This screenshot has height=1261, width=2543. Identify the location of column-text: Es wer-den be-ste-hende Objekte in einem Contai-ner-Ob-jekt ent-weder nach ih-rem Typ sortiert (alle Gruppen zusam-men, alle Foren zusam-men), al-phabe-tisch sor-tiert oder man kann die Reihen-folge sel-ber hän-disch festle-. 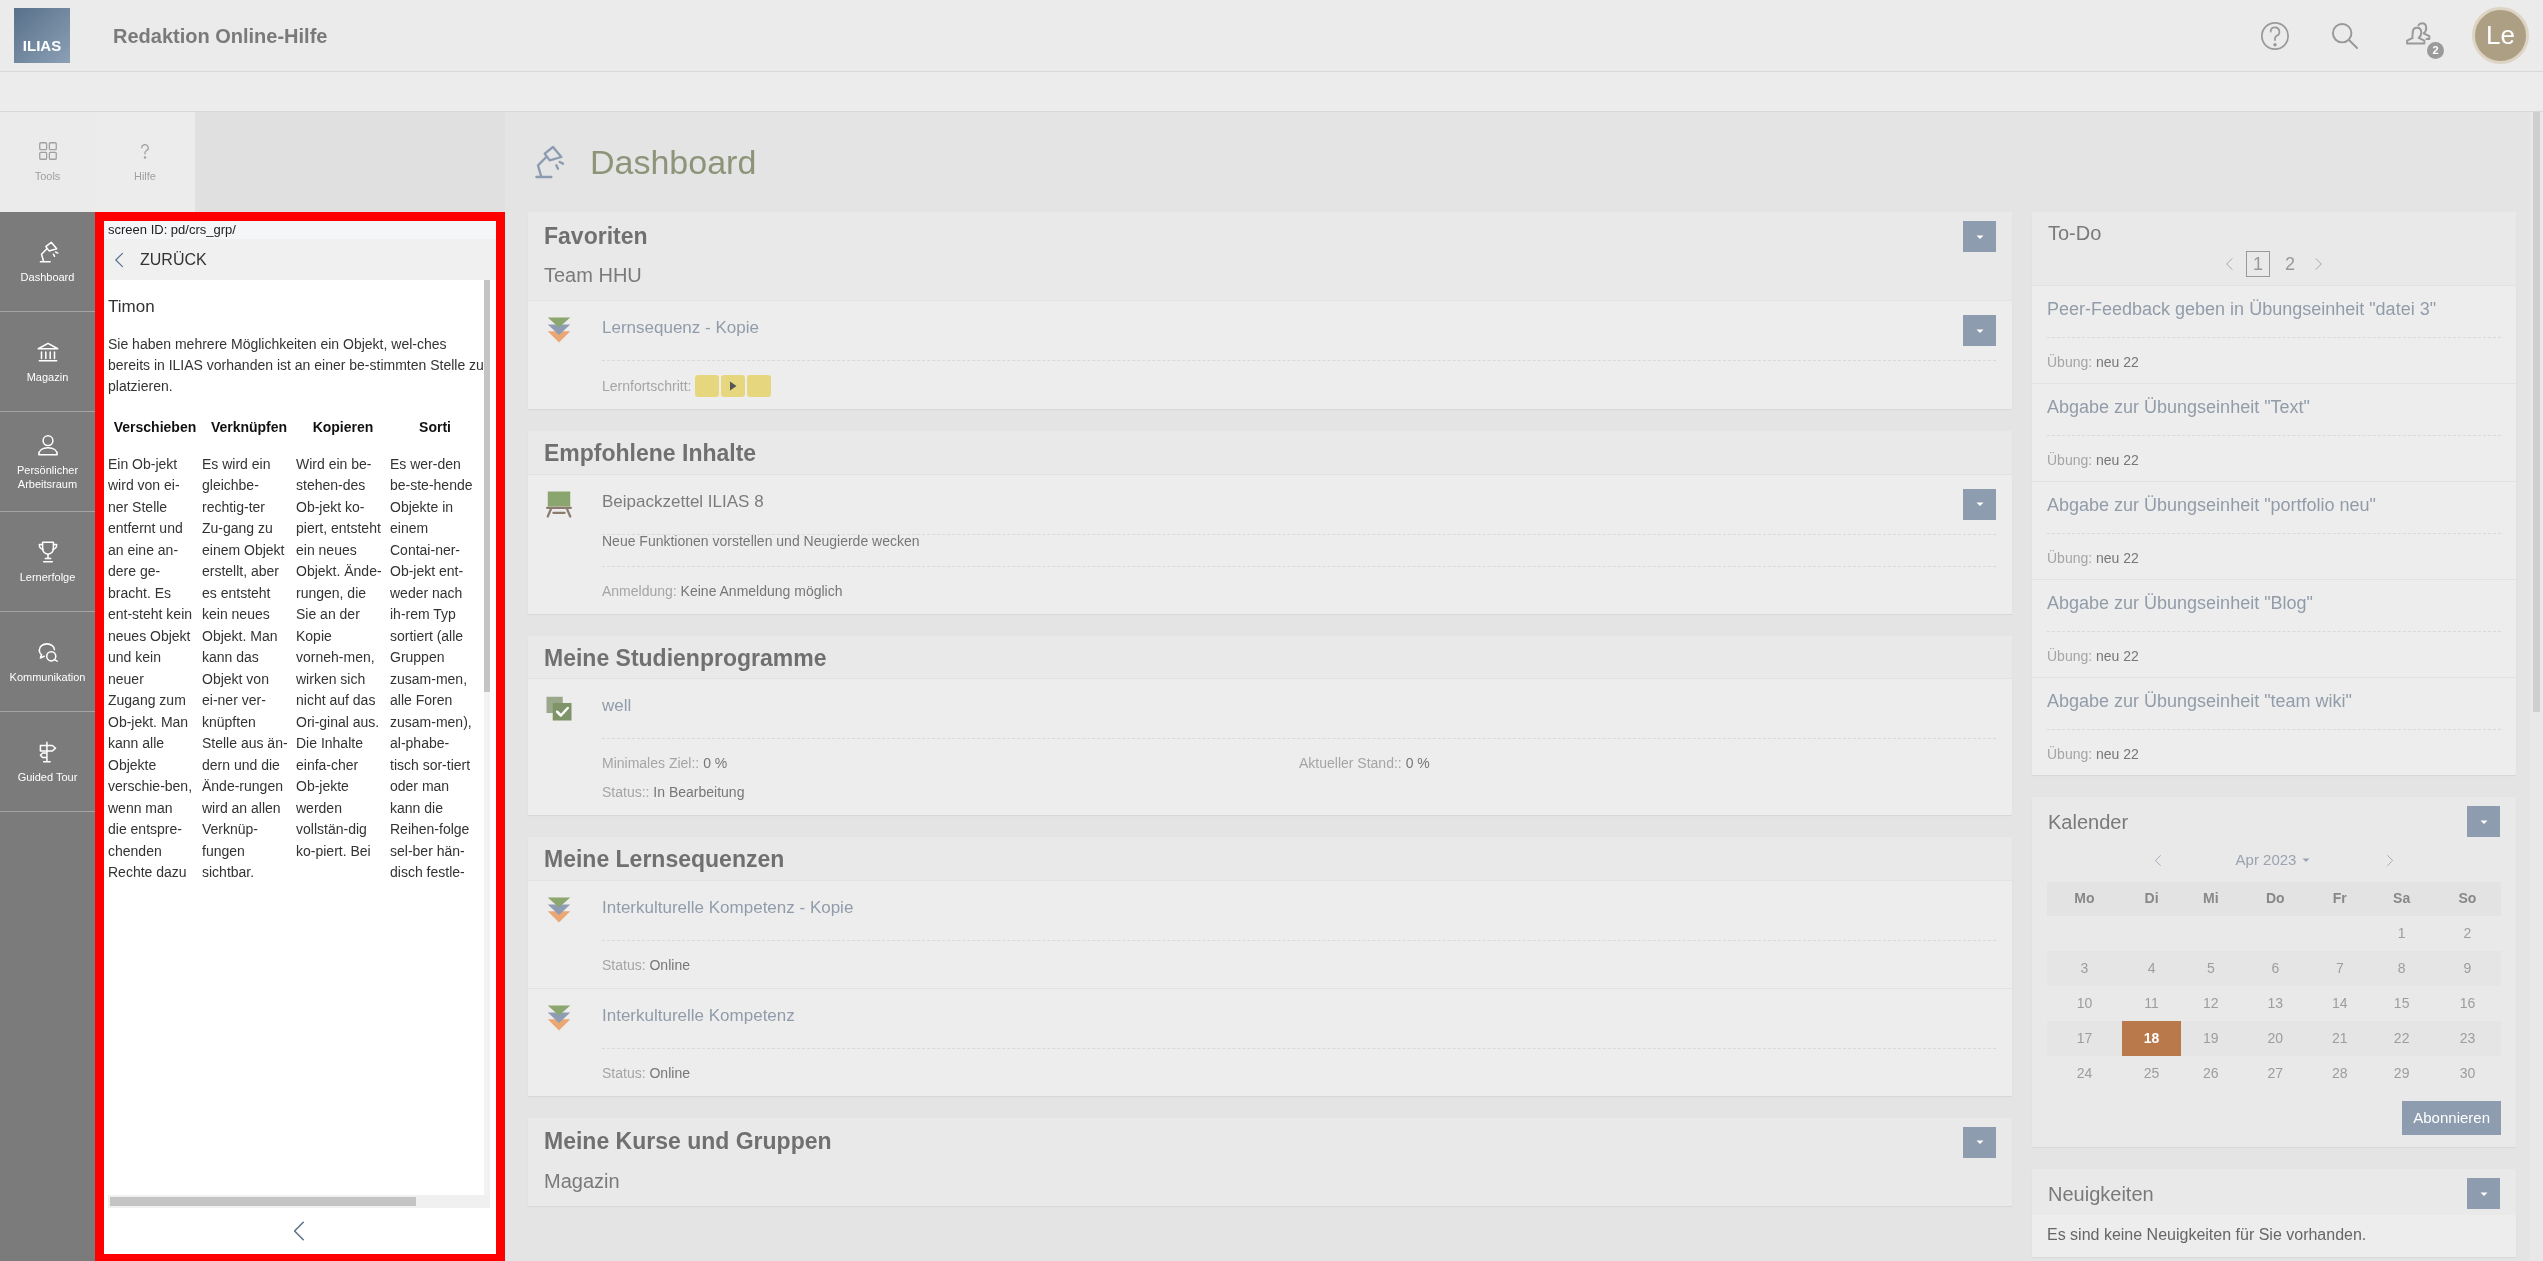
(432, 668).